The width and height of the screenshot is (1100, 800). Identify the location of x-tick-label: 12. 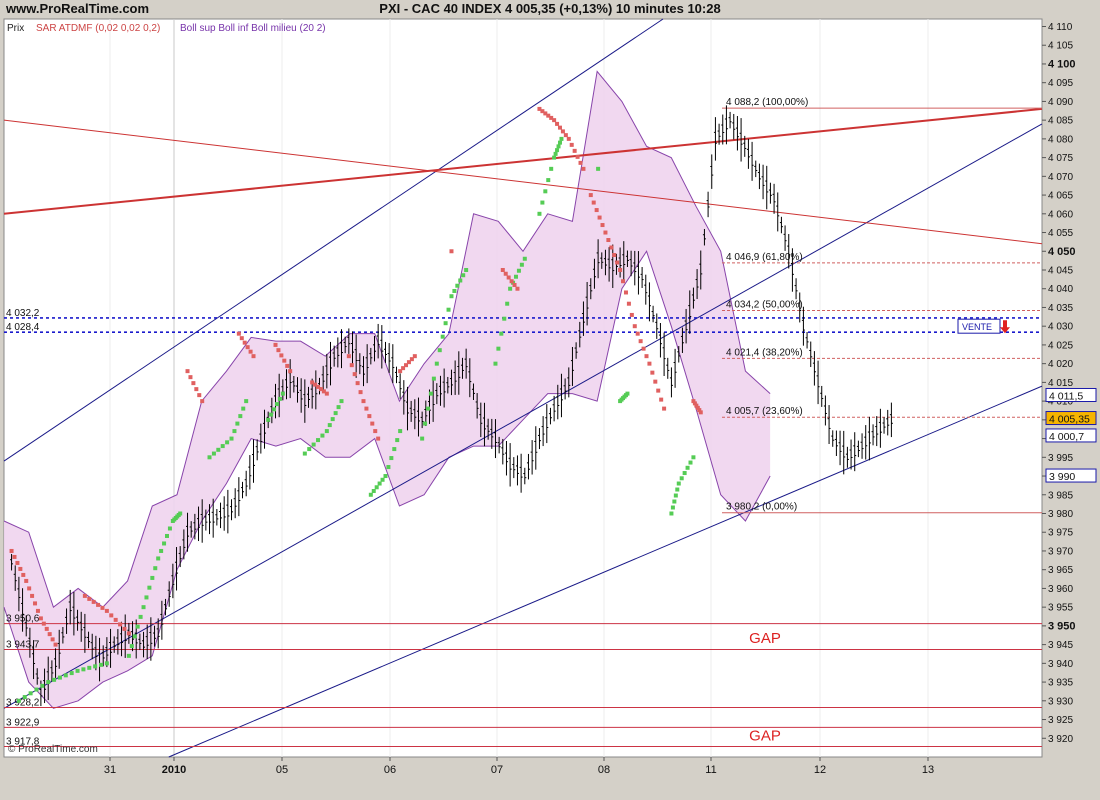
(820, 770).